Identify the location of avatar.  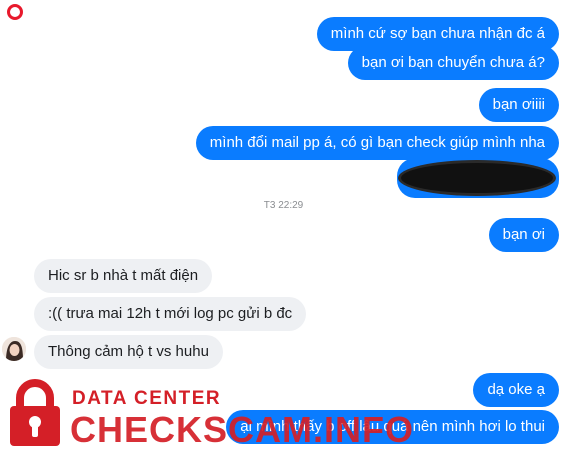
(14, 349).